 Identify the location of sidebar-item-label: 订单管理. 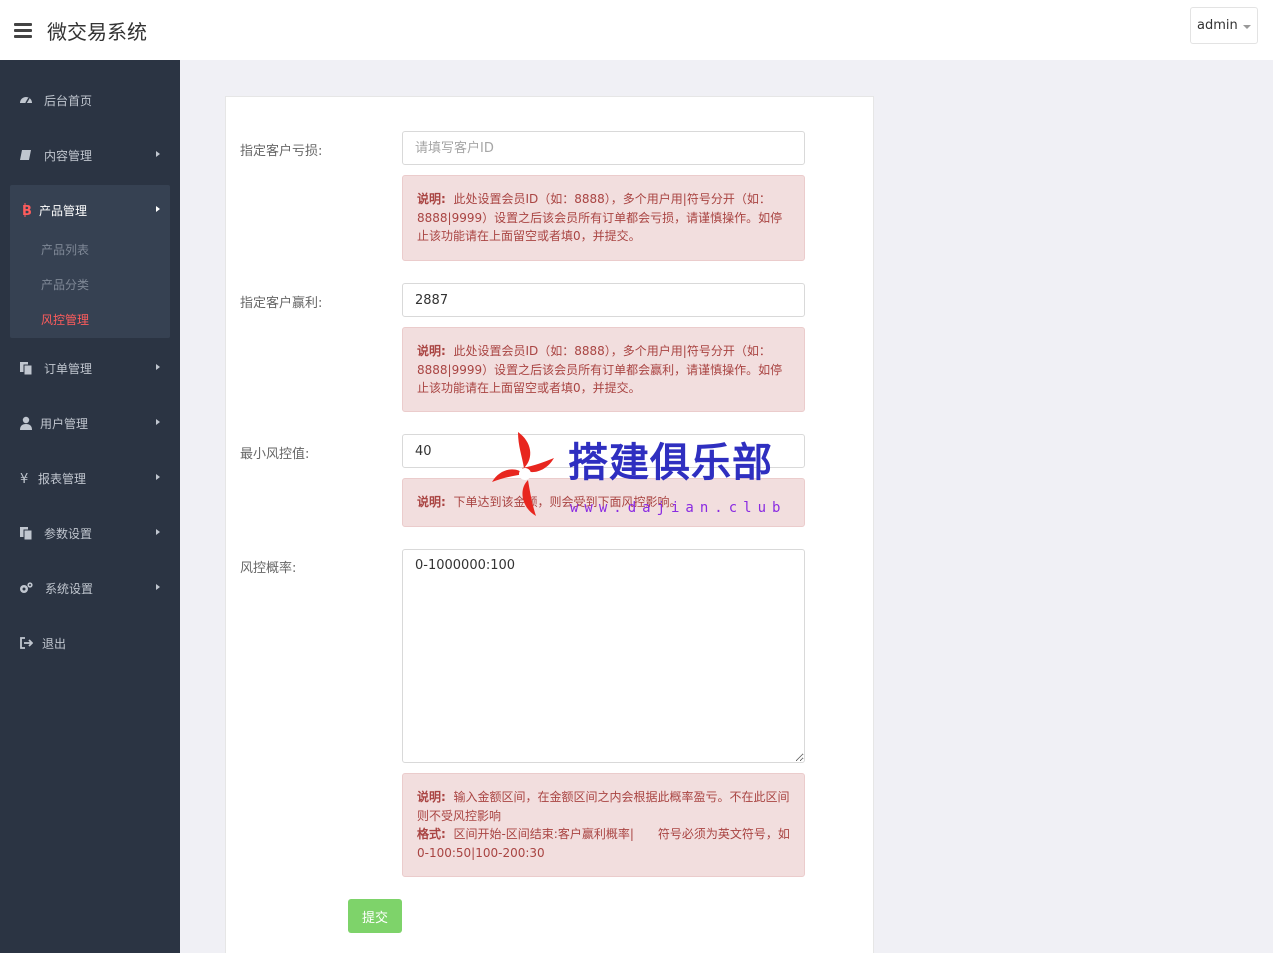
(68, 369).